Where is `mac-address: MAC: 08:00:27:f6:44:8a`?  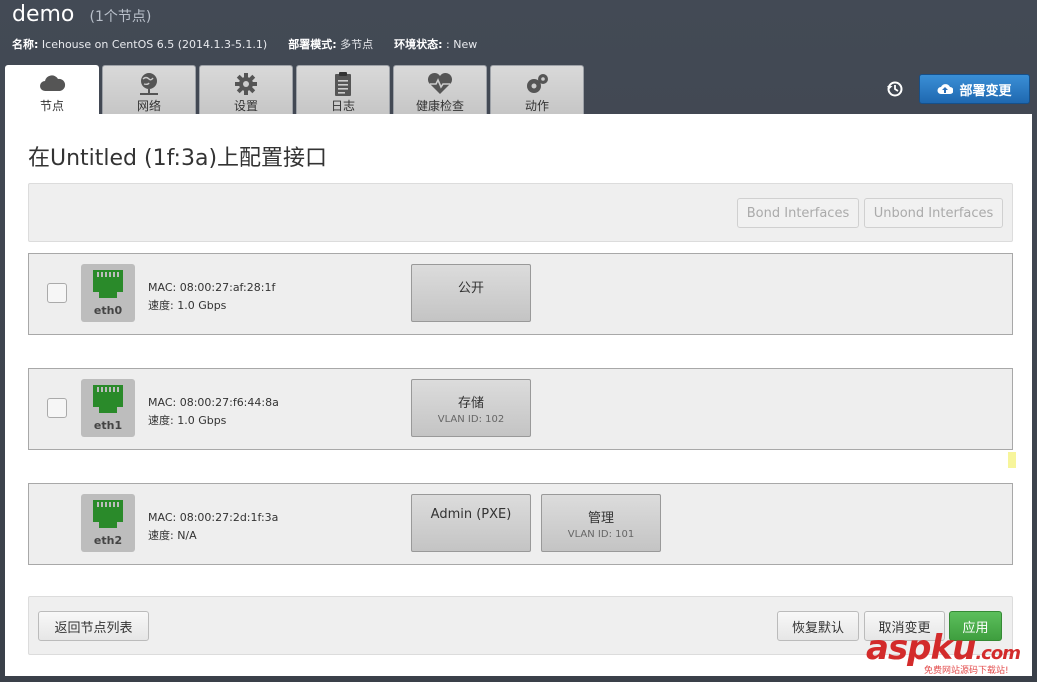
mac-address: MAC: 08:00:27:f6:44:8a is located at coordinates (213, 402).